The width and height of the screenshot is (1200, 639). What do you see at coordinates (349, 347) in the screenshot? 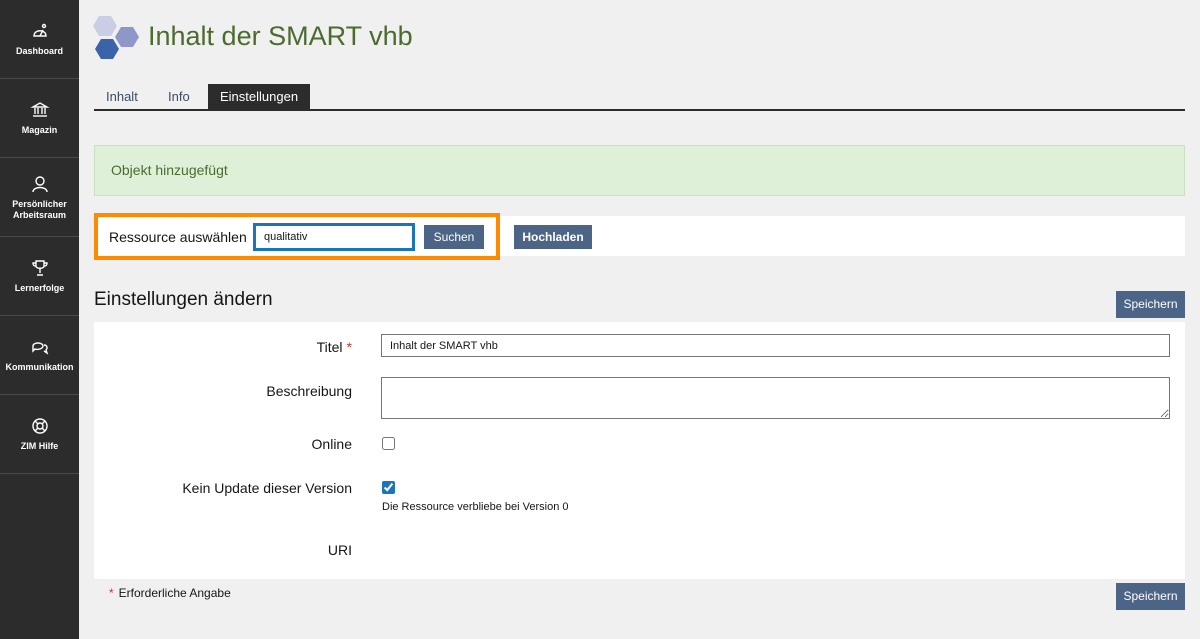
I see `required-star: *` at bounding box center [349, 347].